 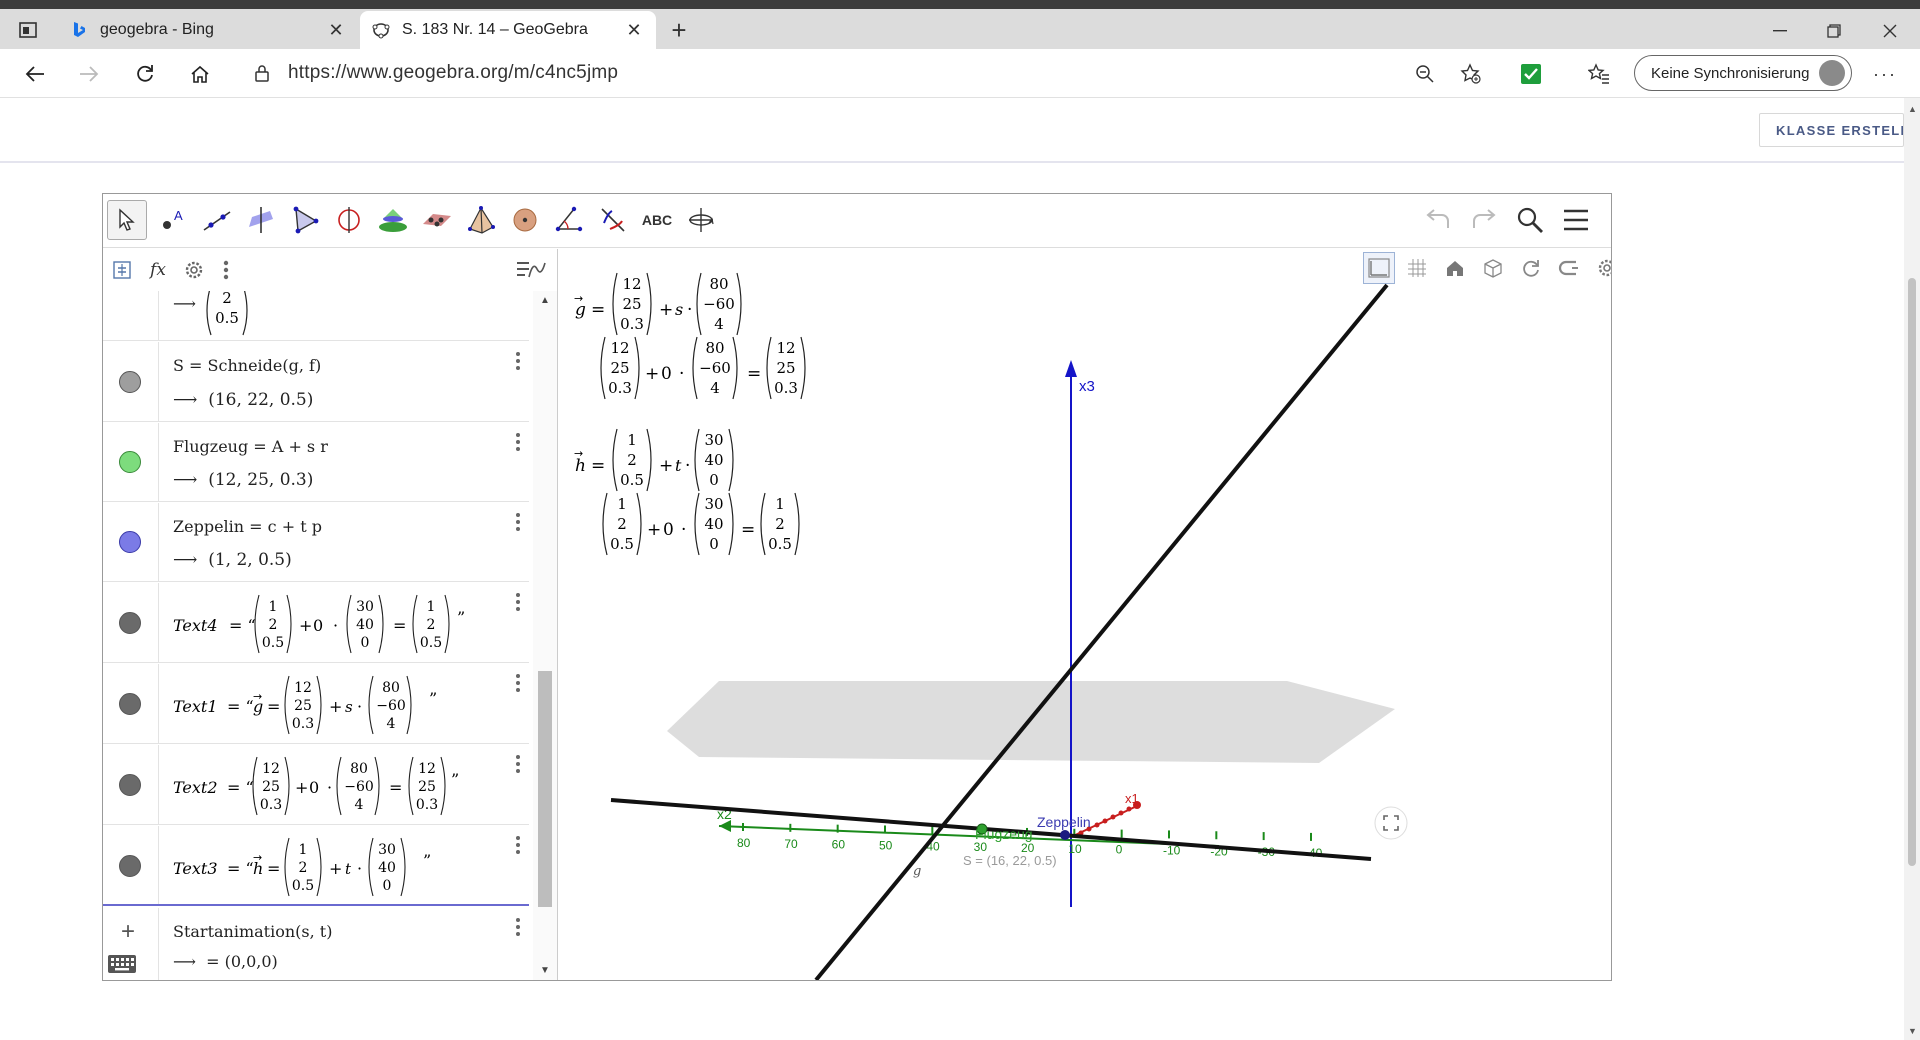 What do you see at coordinates (1743, 73) in the screenshot?
I see `sync-button: Keine Synchronisierung` at bounding box center [1743, 73].